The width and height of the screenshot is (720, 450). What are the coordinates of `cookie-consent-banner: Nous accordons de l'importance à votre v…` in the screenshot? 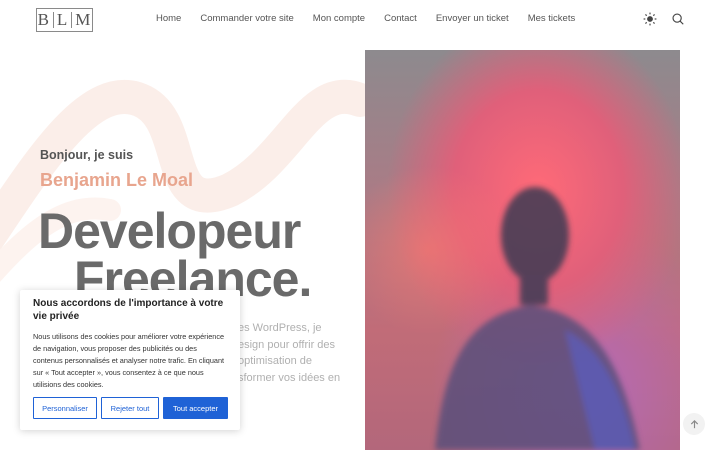 It's located at (130, 360).